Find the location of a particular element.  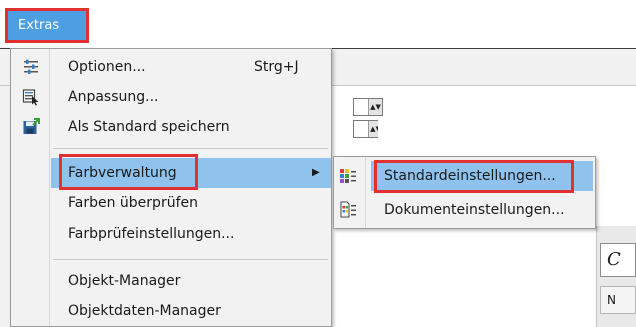

spin-field: ▲▼ is located at coordinates (368, 107).